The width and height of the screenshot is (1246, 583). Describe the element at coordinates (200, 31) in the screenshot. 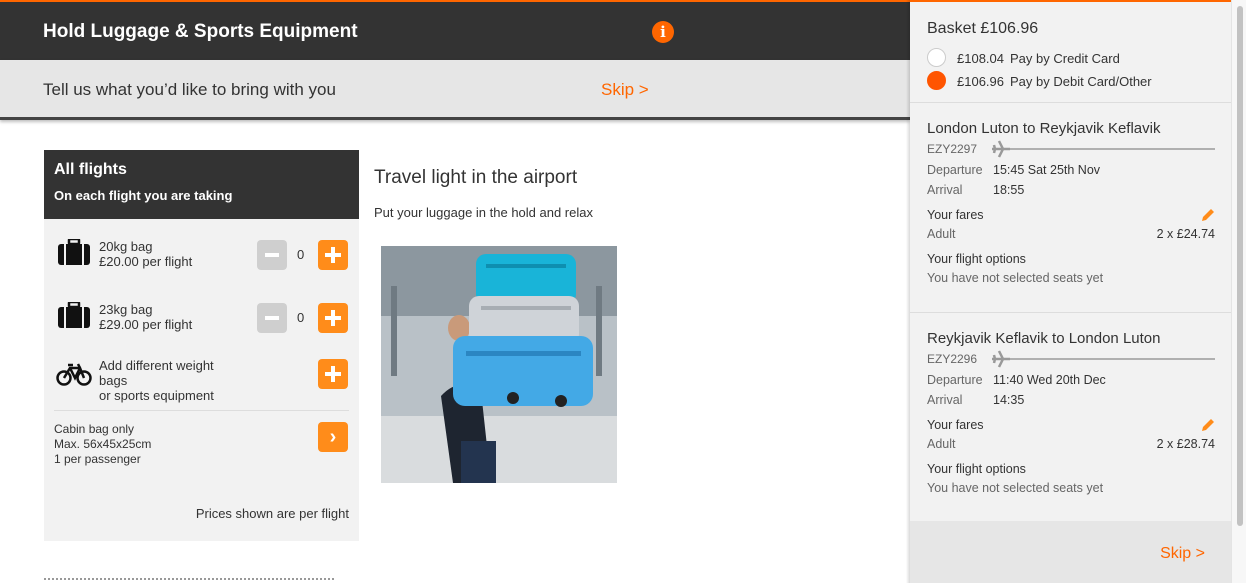

I see `page-title: Hold Luggage & Sports Equipment` at that location.